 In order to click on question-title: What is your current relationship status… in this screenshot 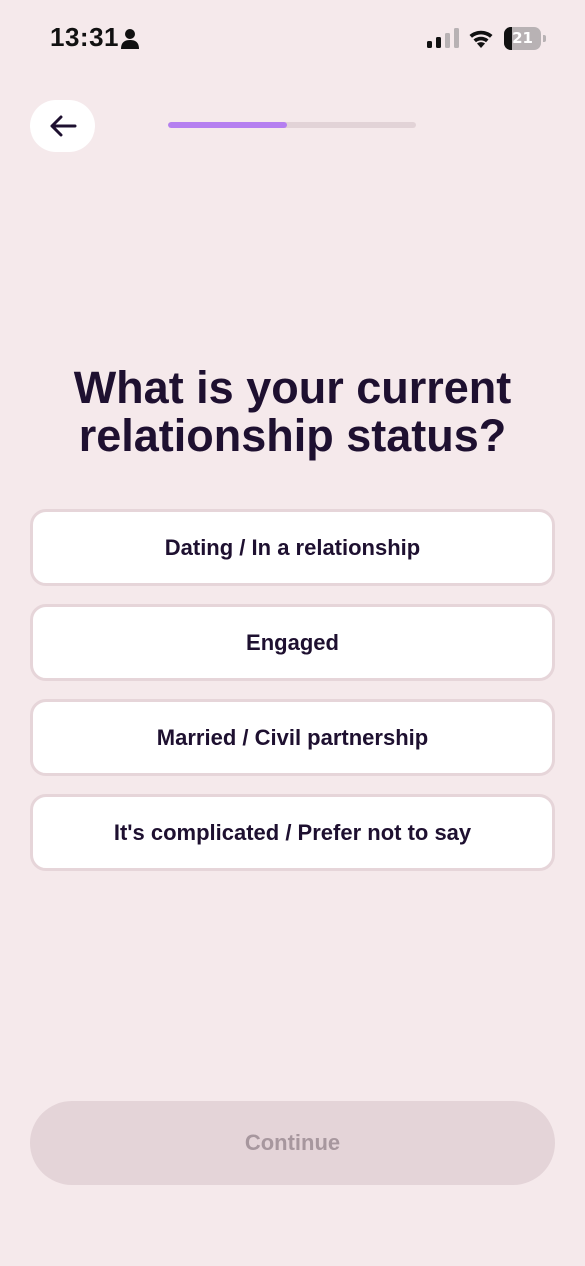, I will do `click(292, 411)`.